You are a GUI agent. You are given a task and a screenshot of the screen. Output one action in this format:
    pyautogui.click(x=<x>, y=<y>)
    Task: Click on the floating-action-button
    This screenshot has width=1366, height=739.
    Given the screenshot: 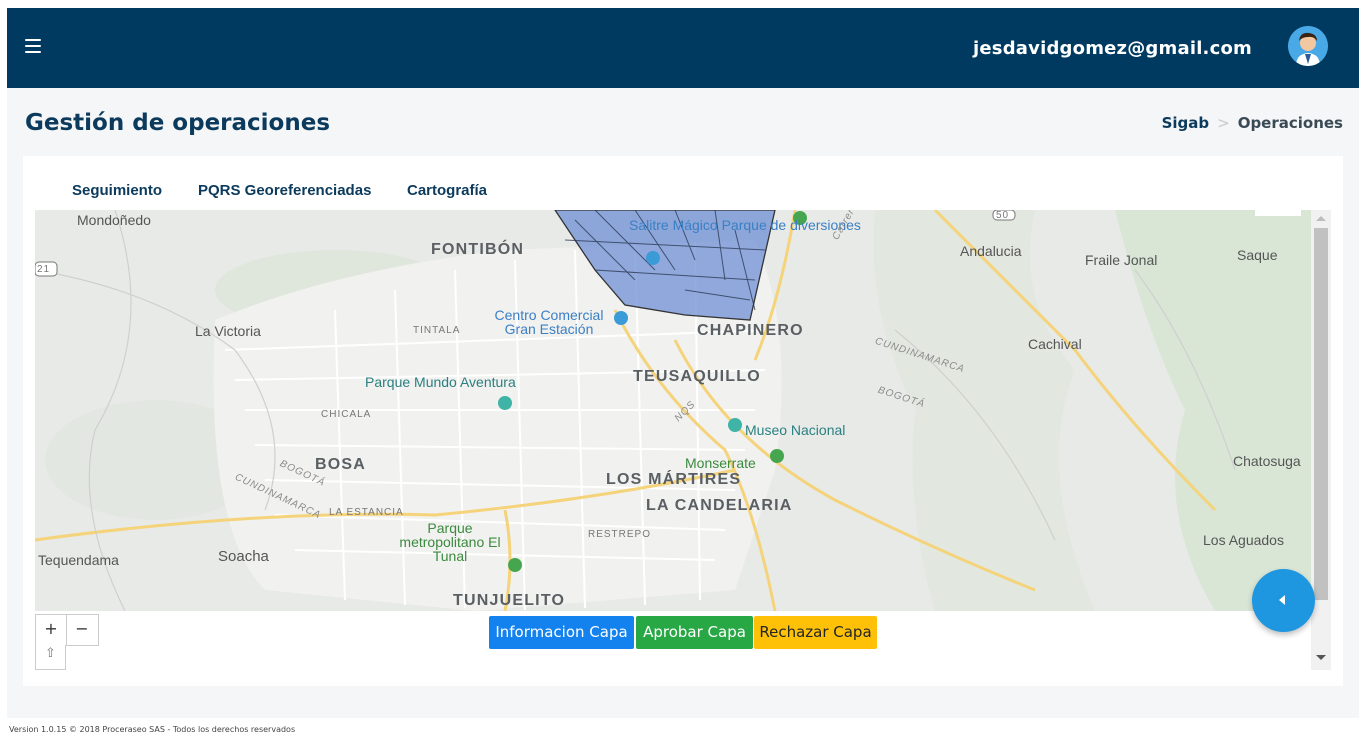 What is the action you would take?
    pyautogui.click(x=1283, y=600)
    